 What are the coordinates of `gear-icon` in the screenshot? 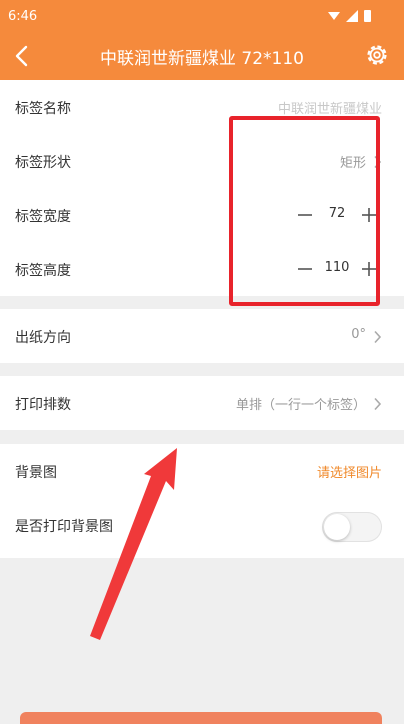 It's located at (377, 55).